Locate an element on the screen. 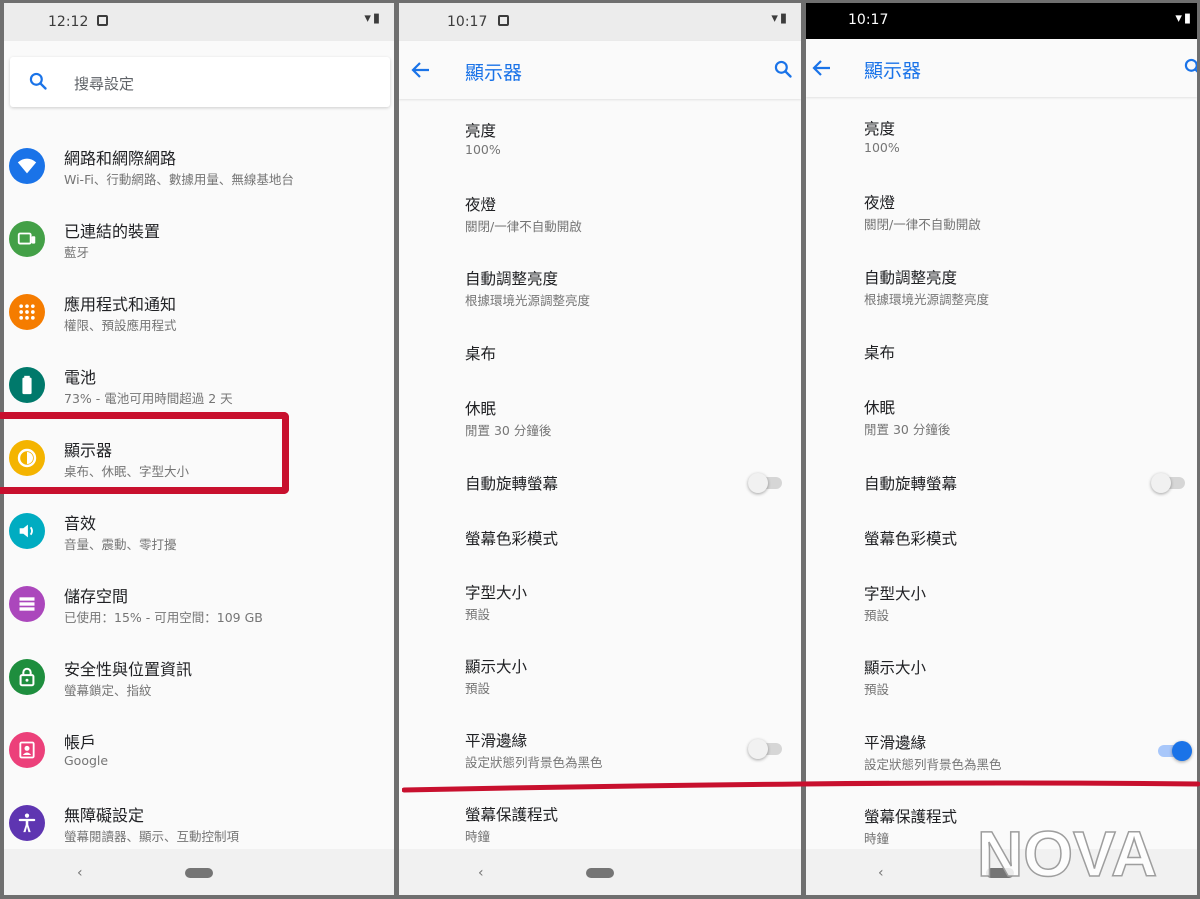 This screenshot has height=899, width=1200. category-subtitle: 權限、預設應用程式 is located at coordinates (120, 325).